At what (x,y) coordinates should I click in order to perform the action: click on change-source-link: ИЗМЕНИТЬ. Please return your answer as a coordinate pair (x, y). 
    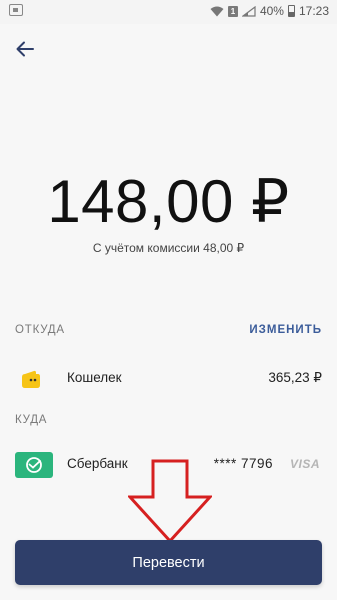
    Looking at the image, I should click on (285, 330).